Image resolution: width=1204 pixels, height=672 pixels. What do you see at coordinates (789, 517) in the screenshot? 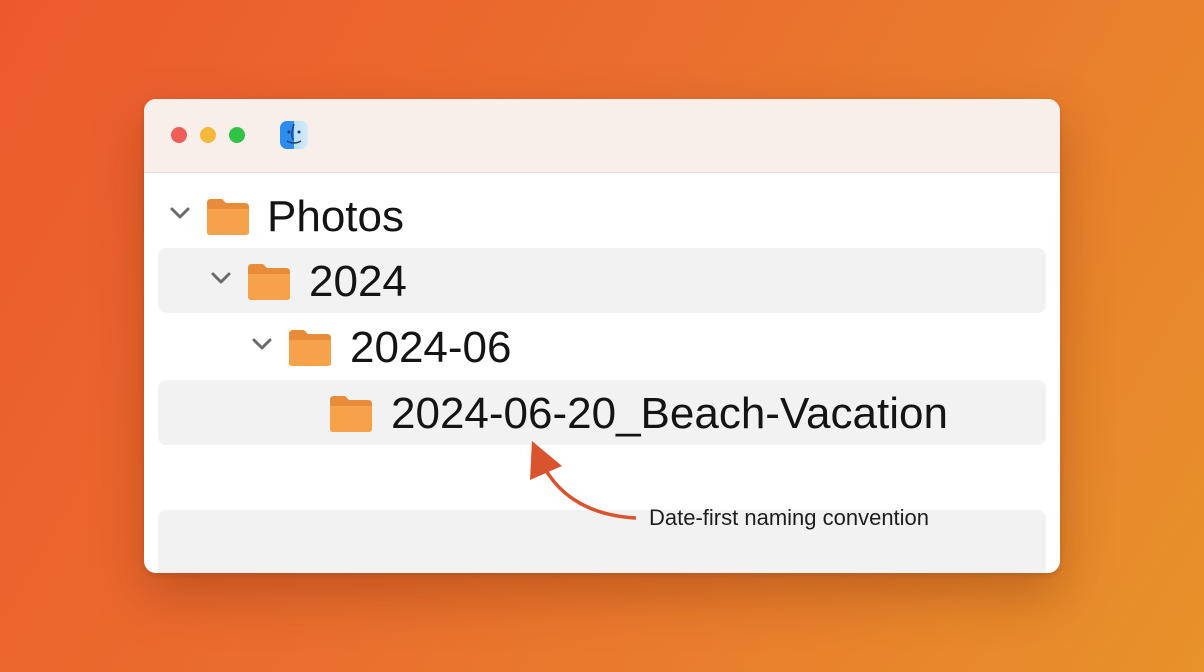
I see `annotation-label: Date-first naming convention` at bounding box center [789, 517].